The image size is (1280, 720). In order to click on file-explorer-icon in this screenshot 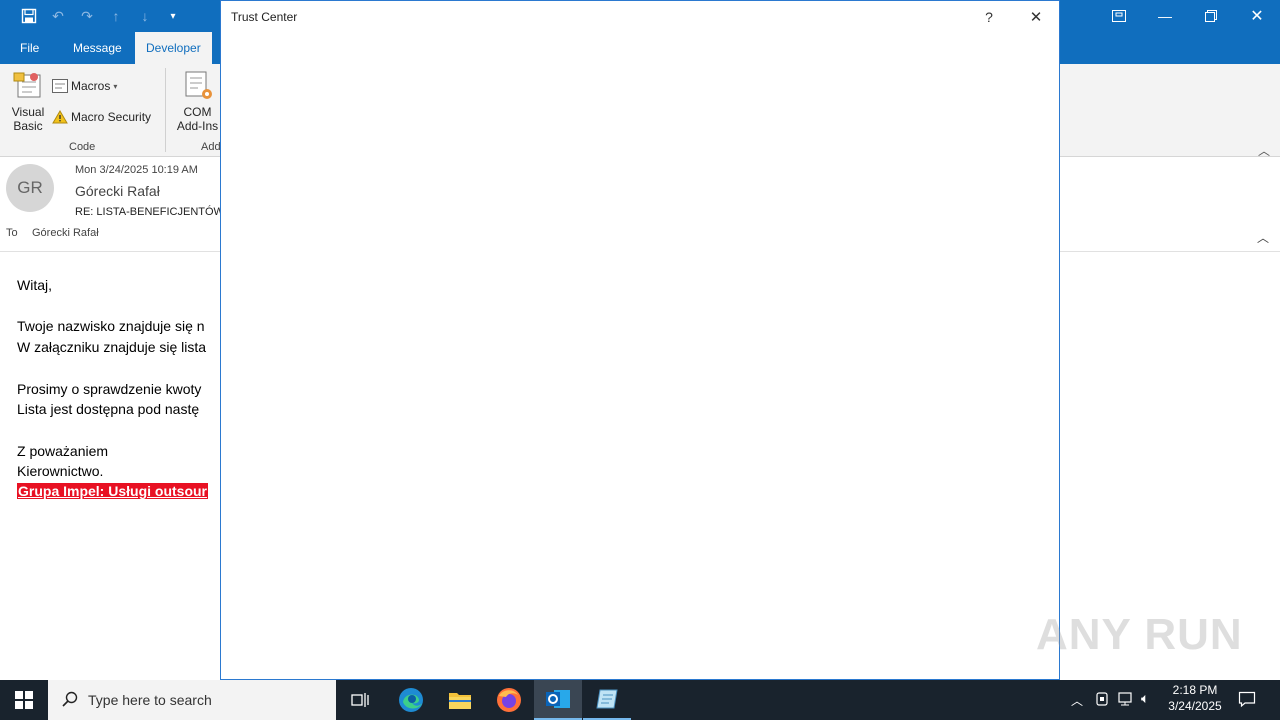, I will do `click(460, 700)`.